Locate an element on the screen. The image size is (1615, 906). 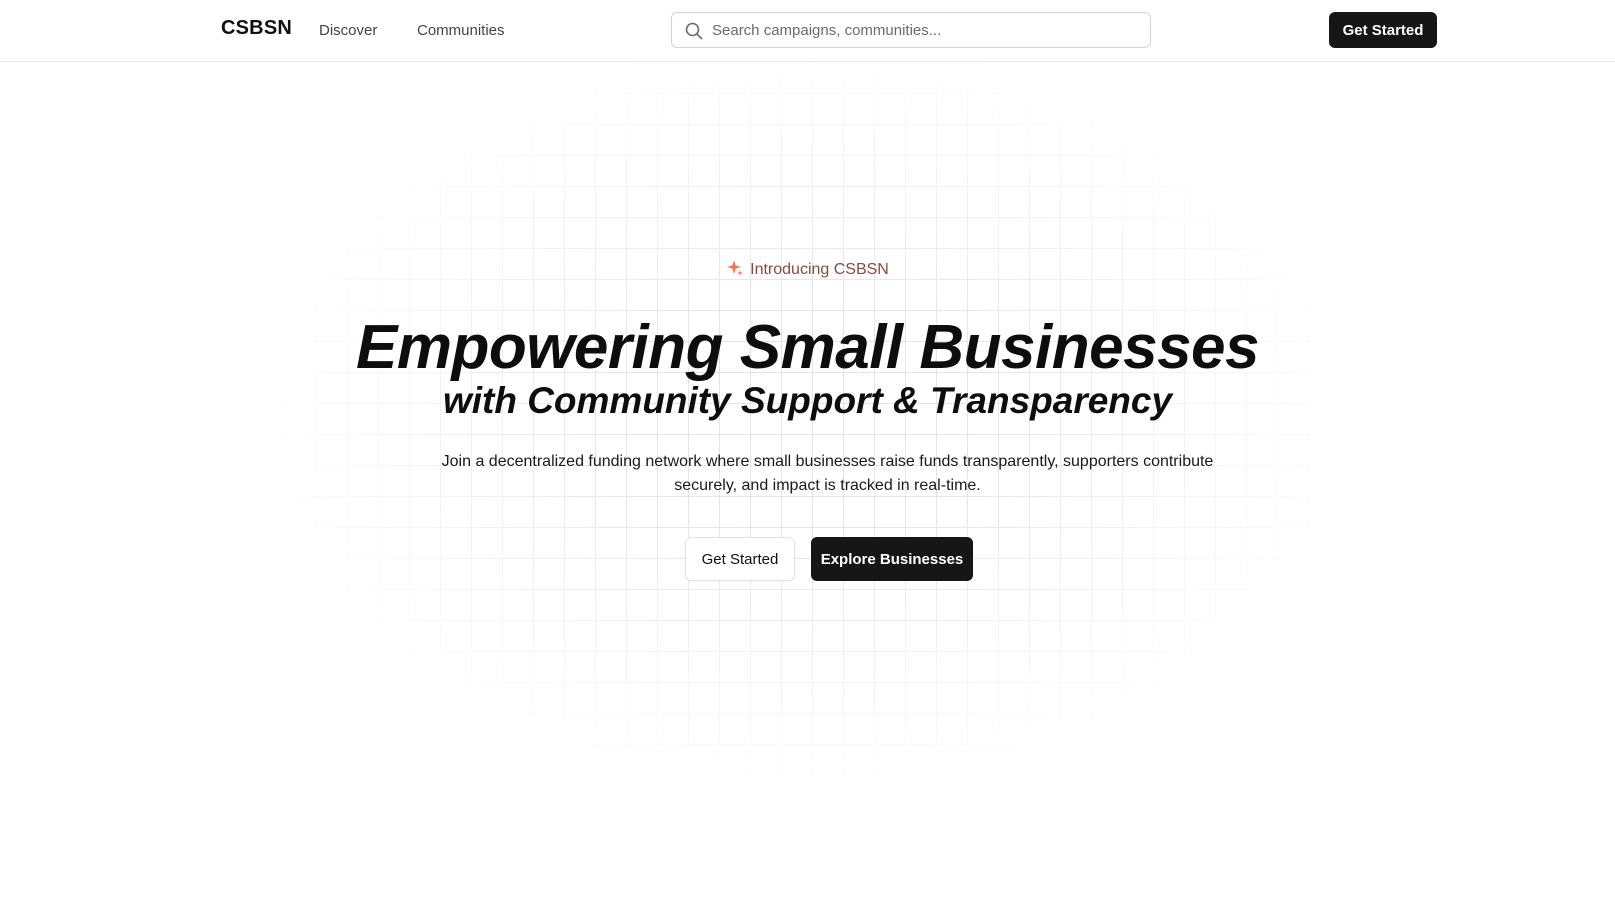
explore-businesses-button: Explore Businesses is located at coordinates (892, 559).